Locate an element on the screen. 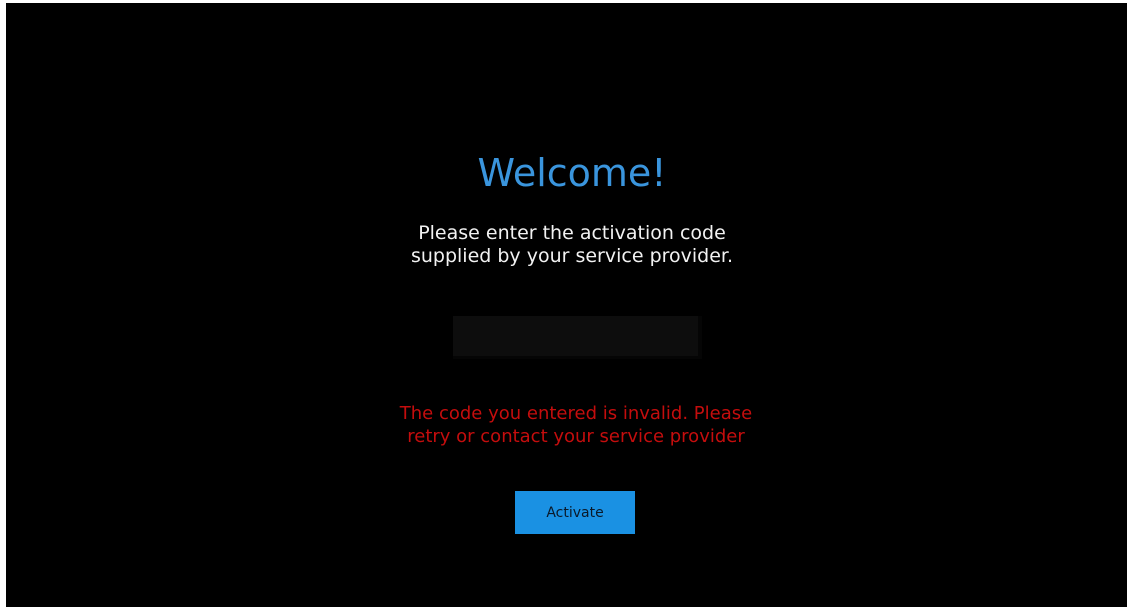  activation-code-input is located at coordinates (577, 337).